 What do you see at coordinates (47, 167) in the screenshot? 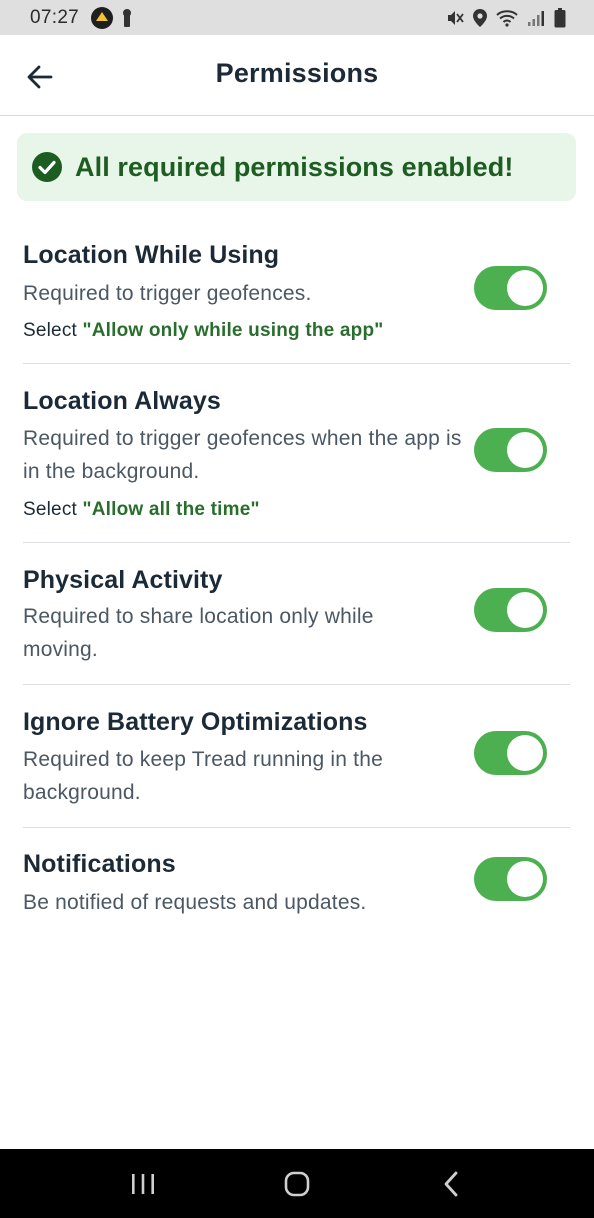
I see `check-circle-icon` at bounding box center [47, 167].